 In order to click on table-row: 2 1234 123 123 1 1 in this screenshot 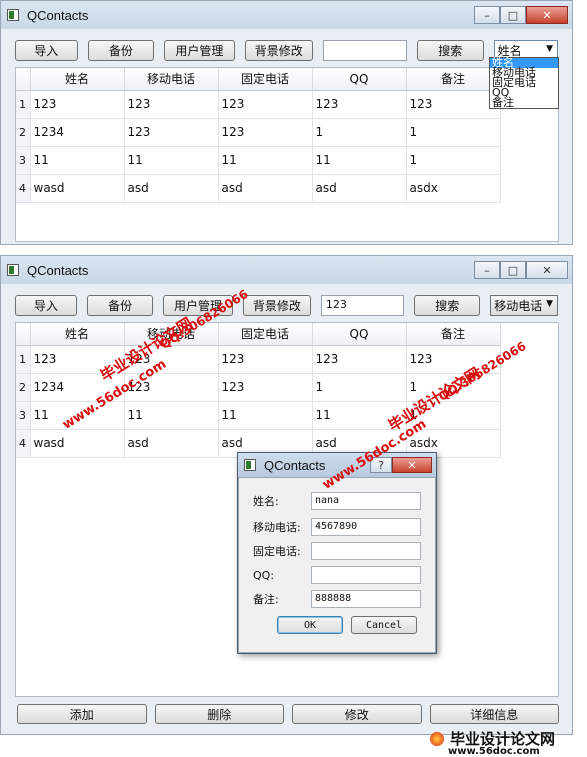, I will do `click(258, 132)`.